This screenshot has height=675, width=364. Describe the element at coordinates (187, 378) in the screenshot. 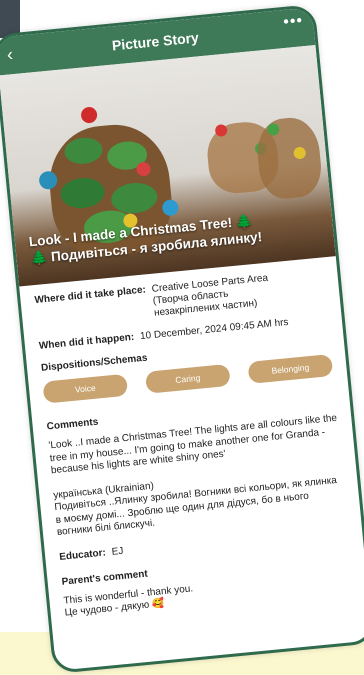

I see `chip-caring: Caring` at that location.